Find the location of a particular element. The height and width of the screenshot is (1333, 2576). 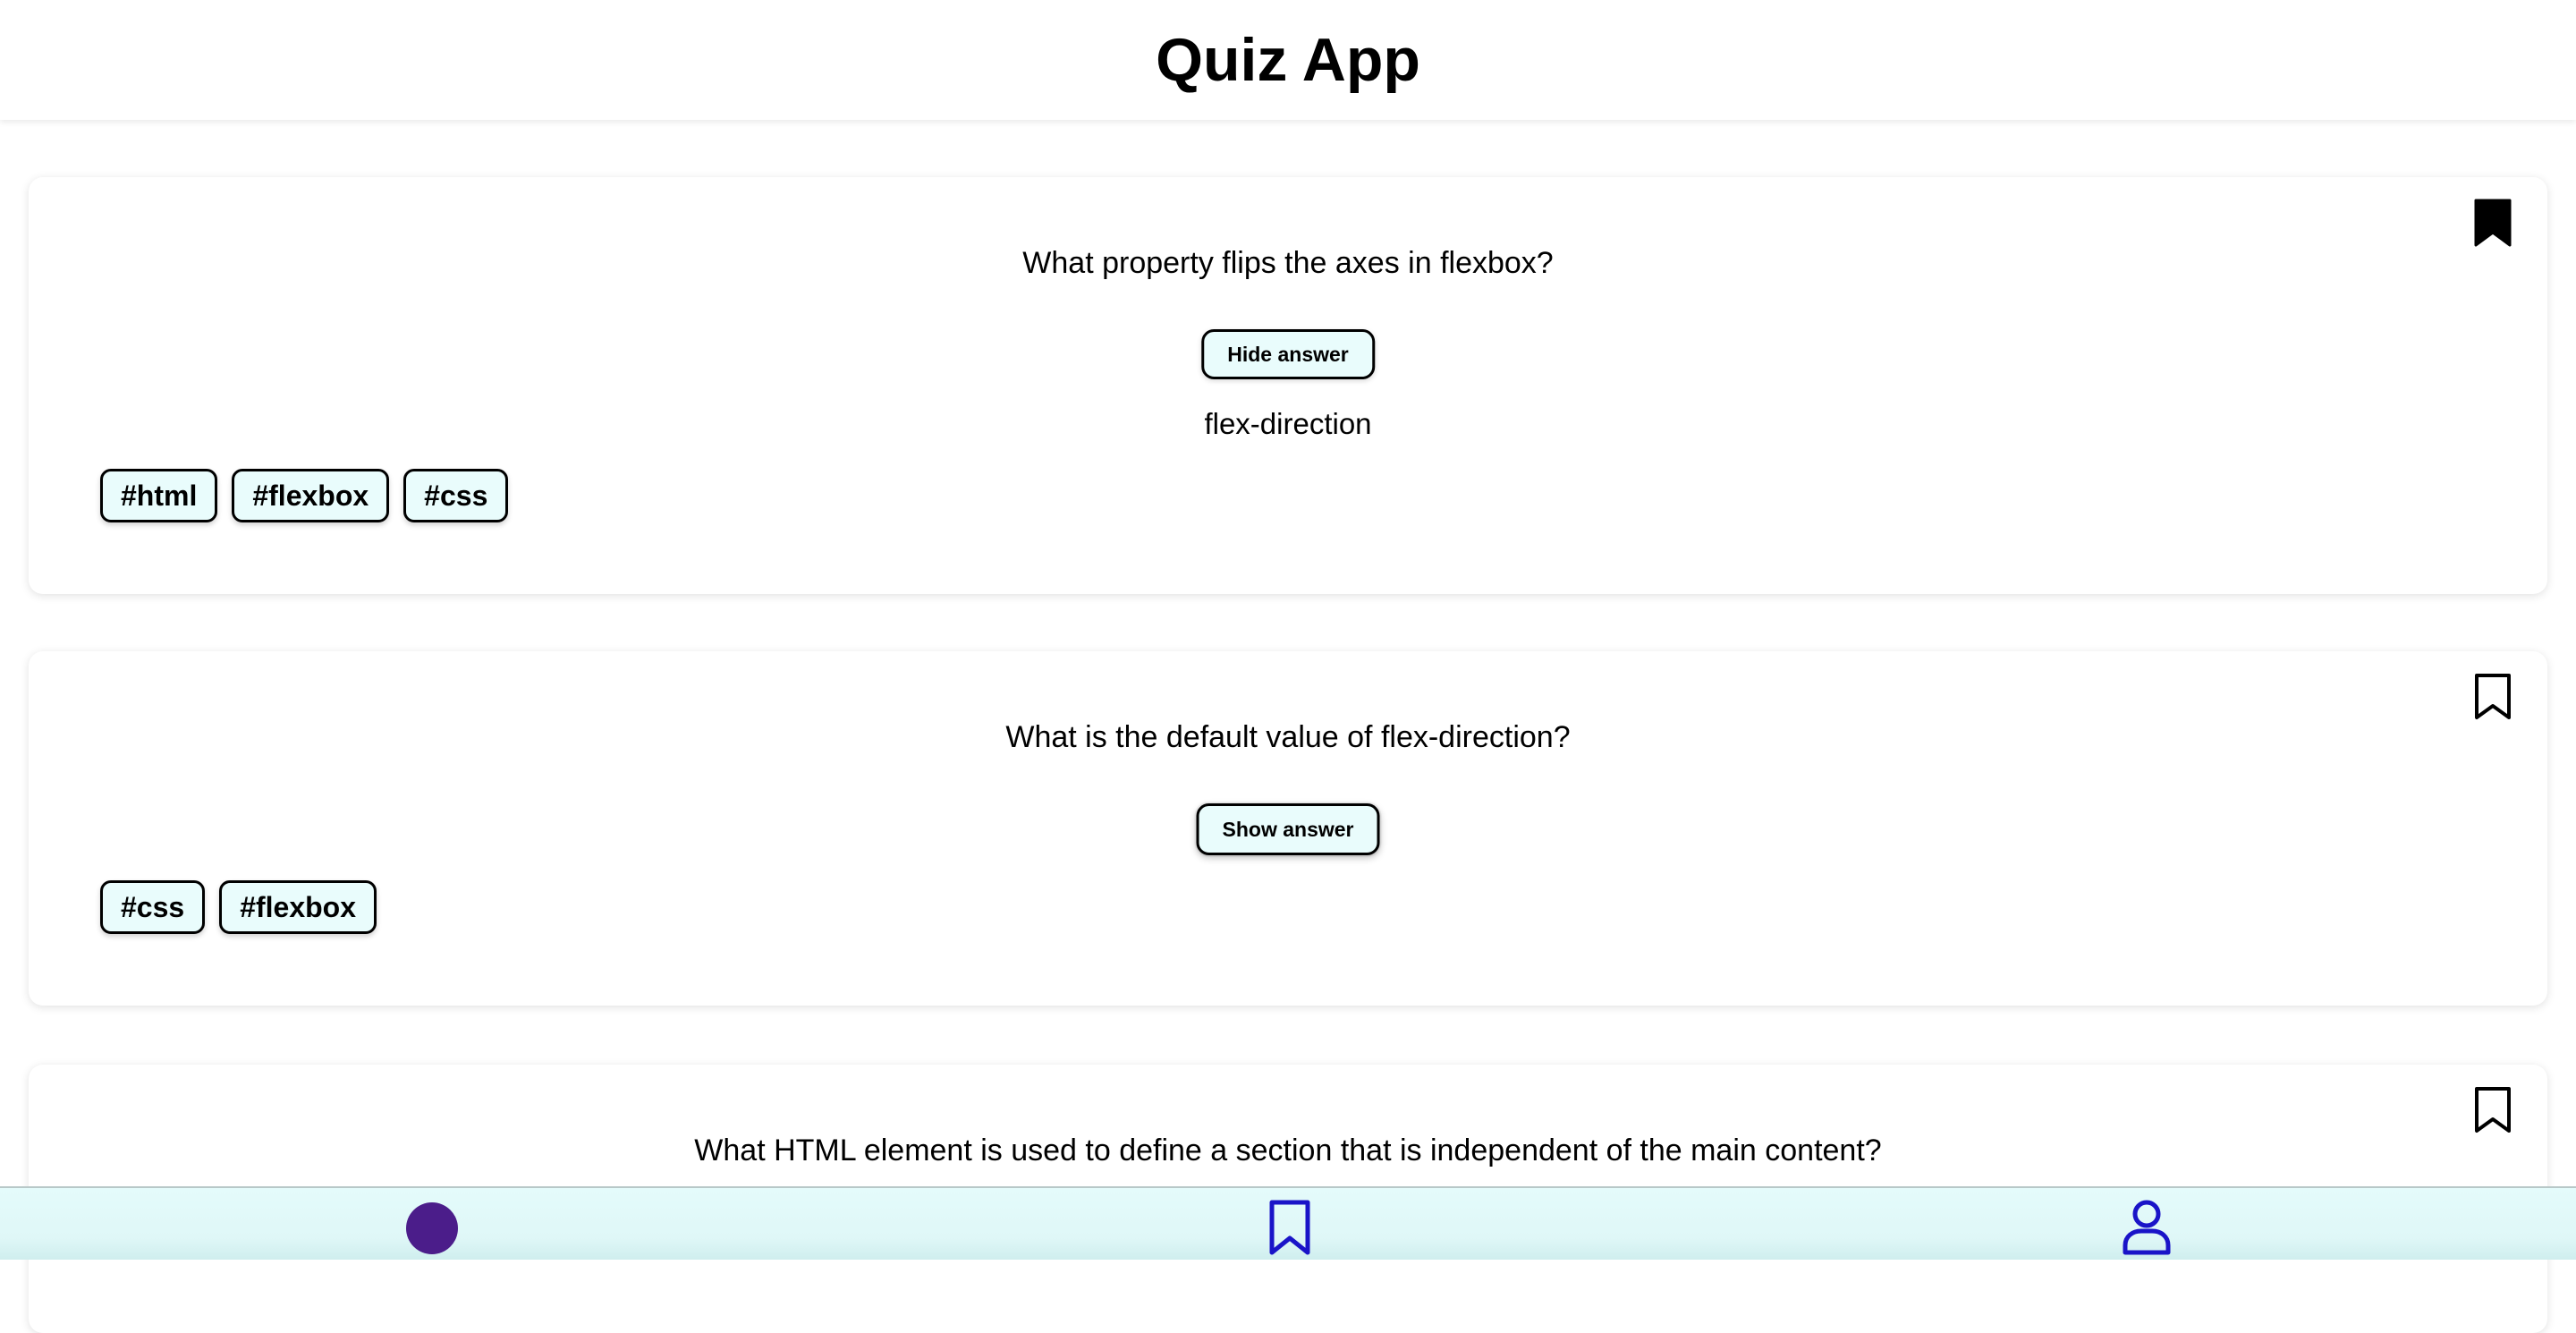

tag: #html is located at coordinates (159, 495).